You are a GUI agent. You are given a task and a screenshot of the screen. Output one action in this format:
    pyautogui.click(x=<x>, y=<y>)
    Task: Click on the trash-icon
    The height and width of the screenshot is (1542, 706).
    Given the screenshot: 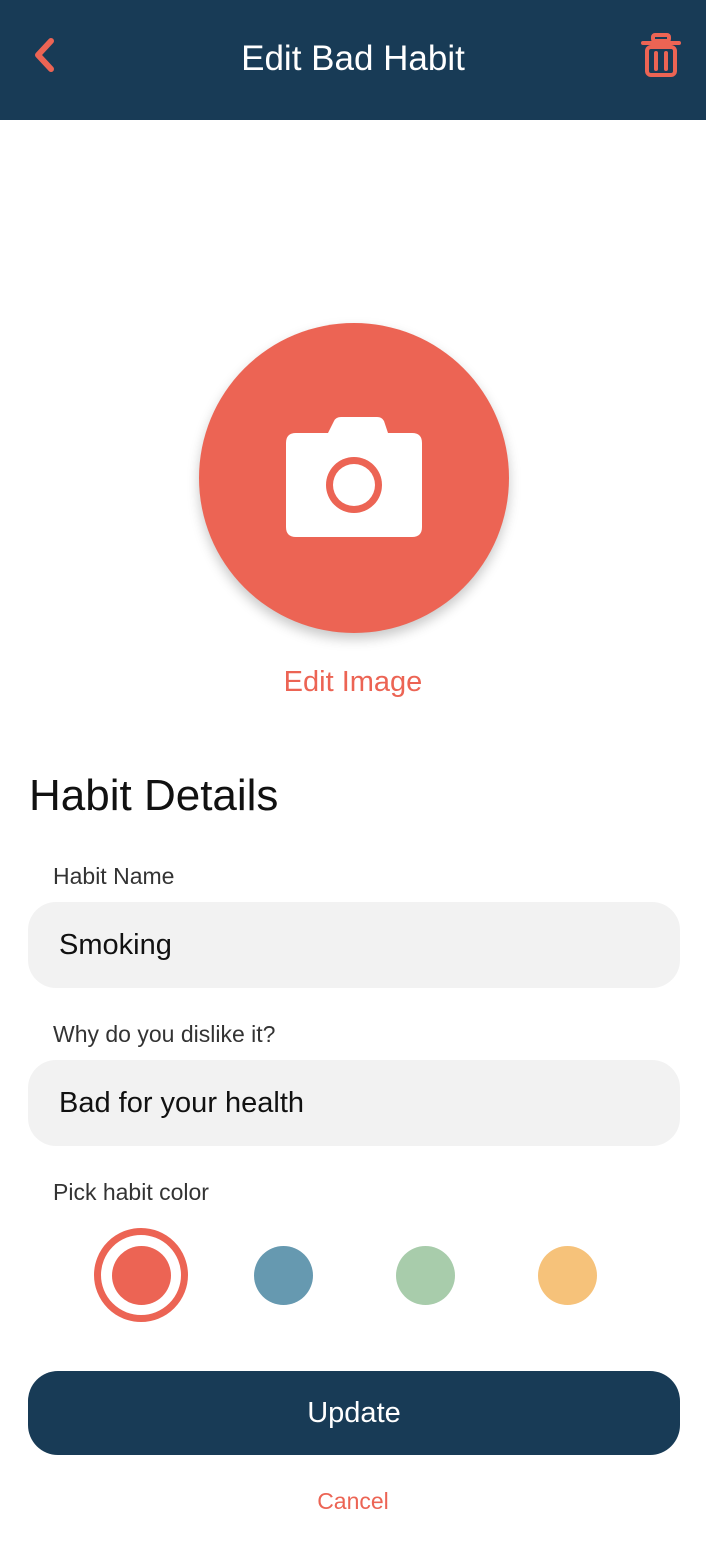 What is the action you would take?
    pyautogui.click(x=661, y=55)
    